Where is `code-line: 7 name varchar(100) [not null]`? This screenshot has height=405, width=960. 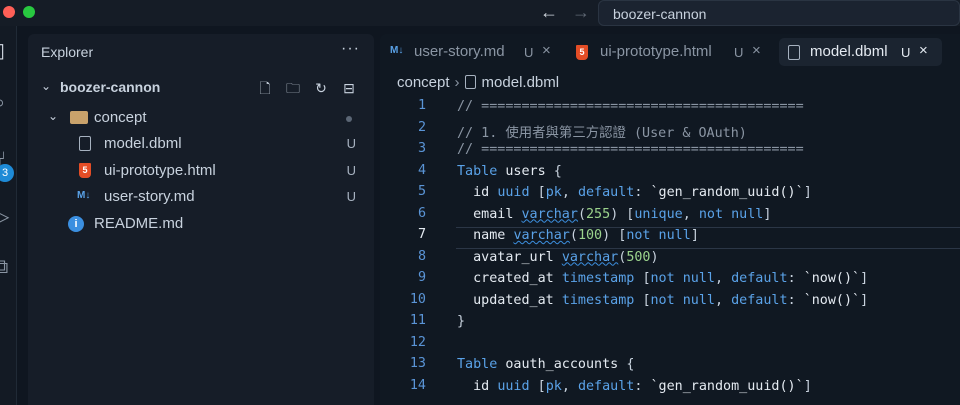
code-line: 7 name varchar(100) [not null] is located at coordinates (670, 238).